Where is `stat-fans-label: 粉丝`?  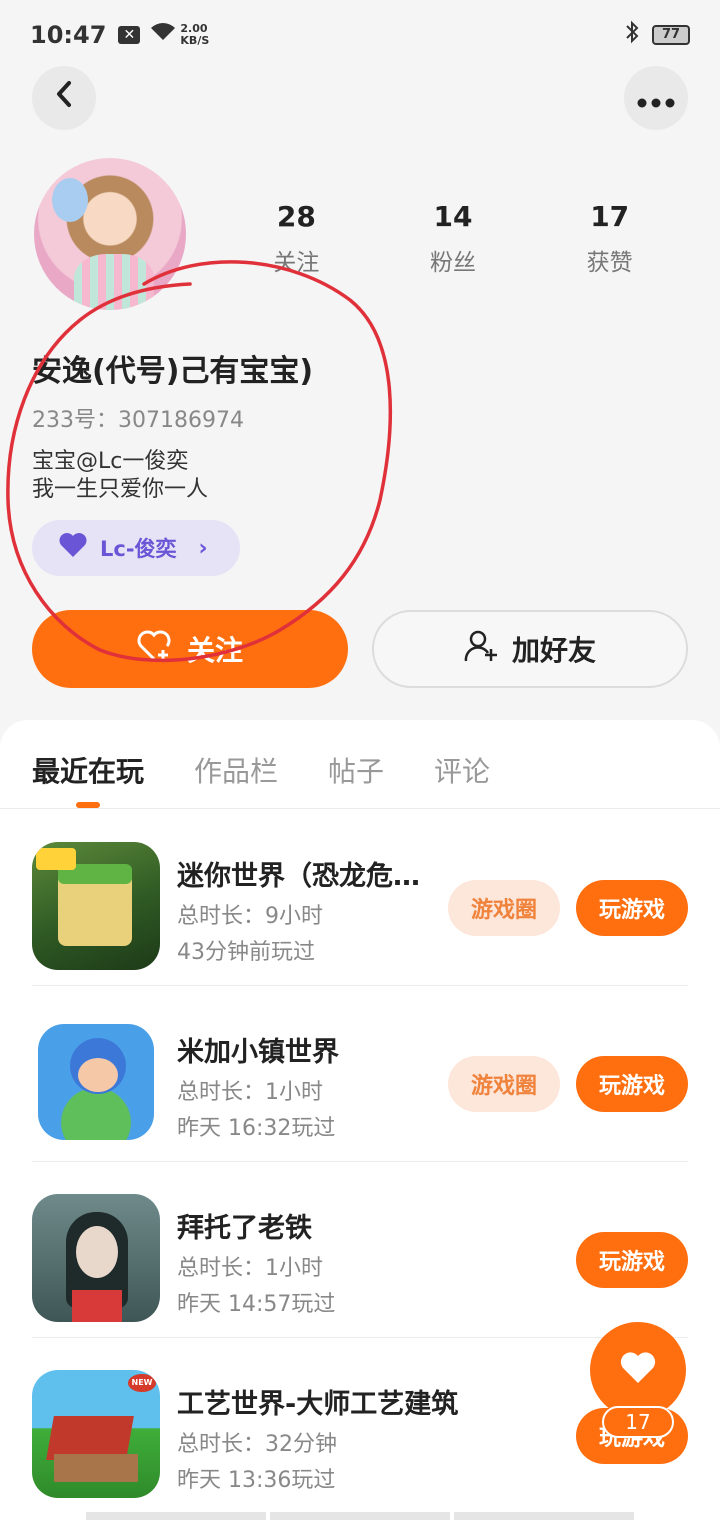 stat-fans-label: 粉丝 is located at coordinates (453, 263).